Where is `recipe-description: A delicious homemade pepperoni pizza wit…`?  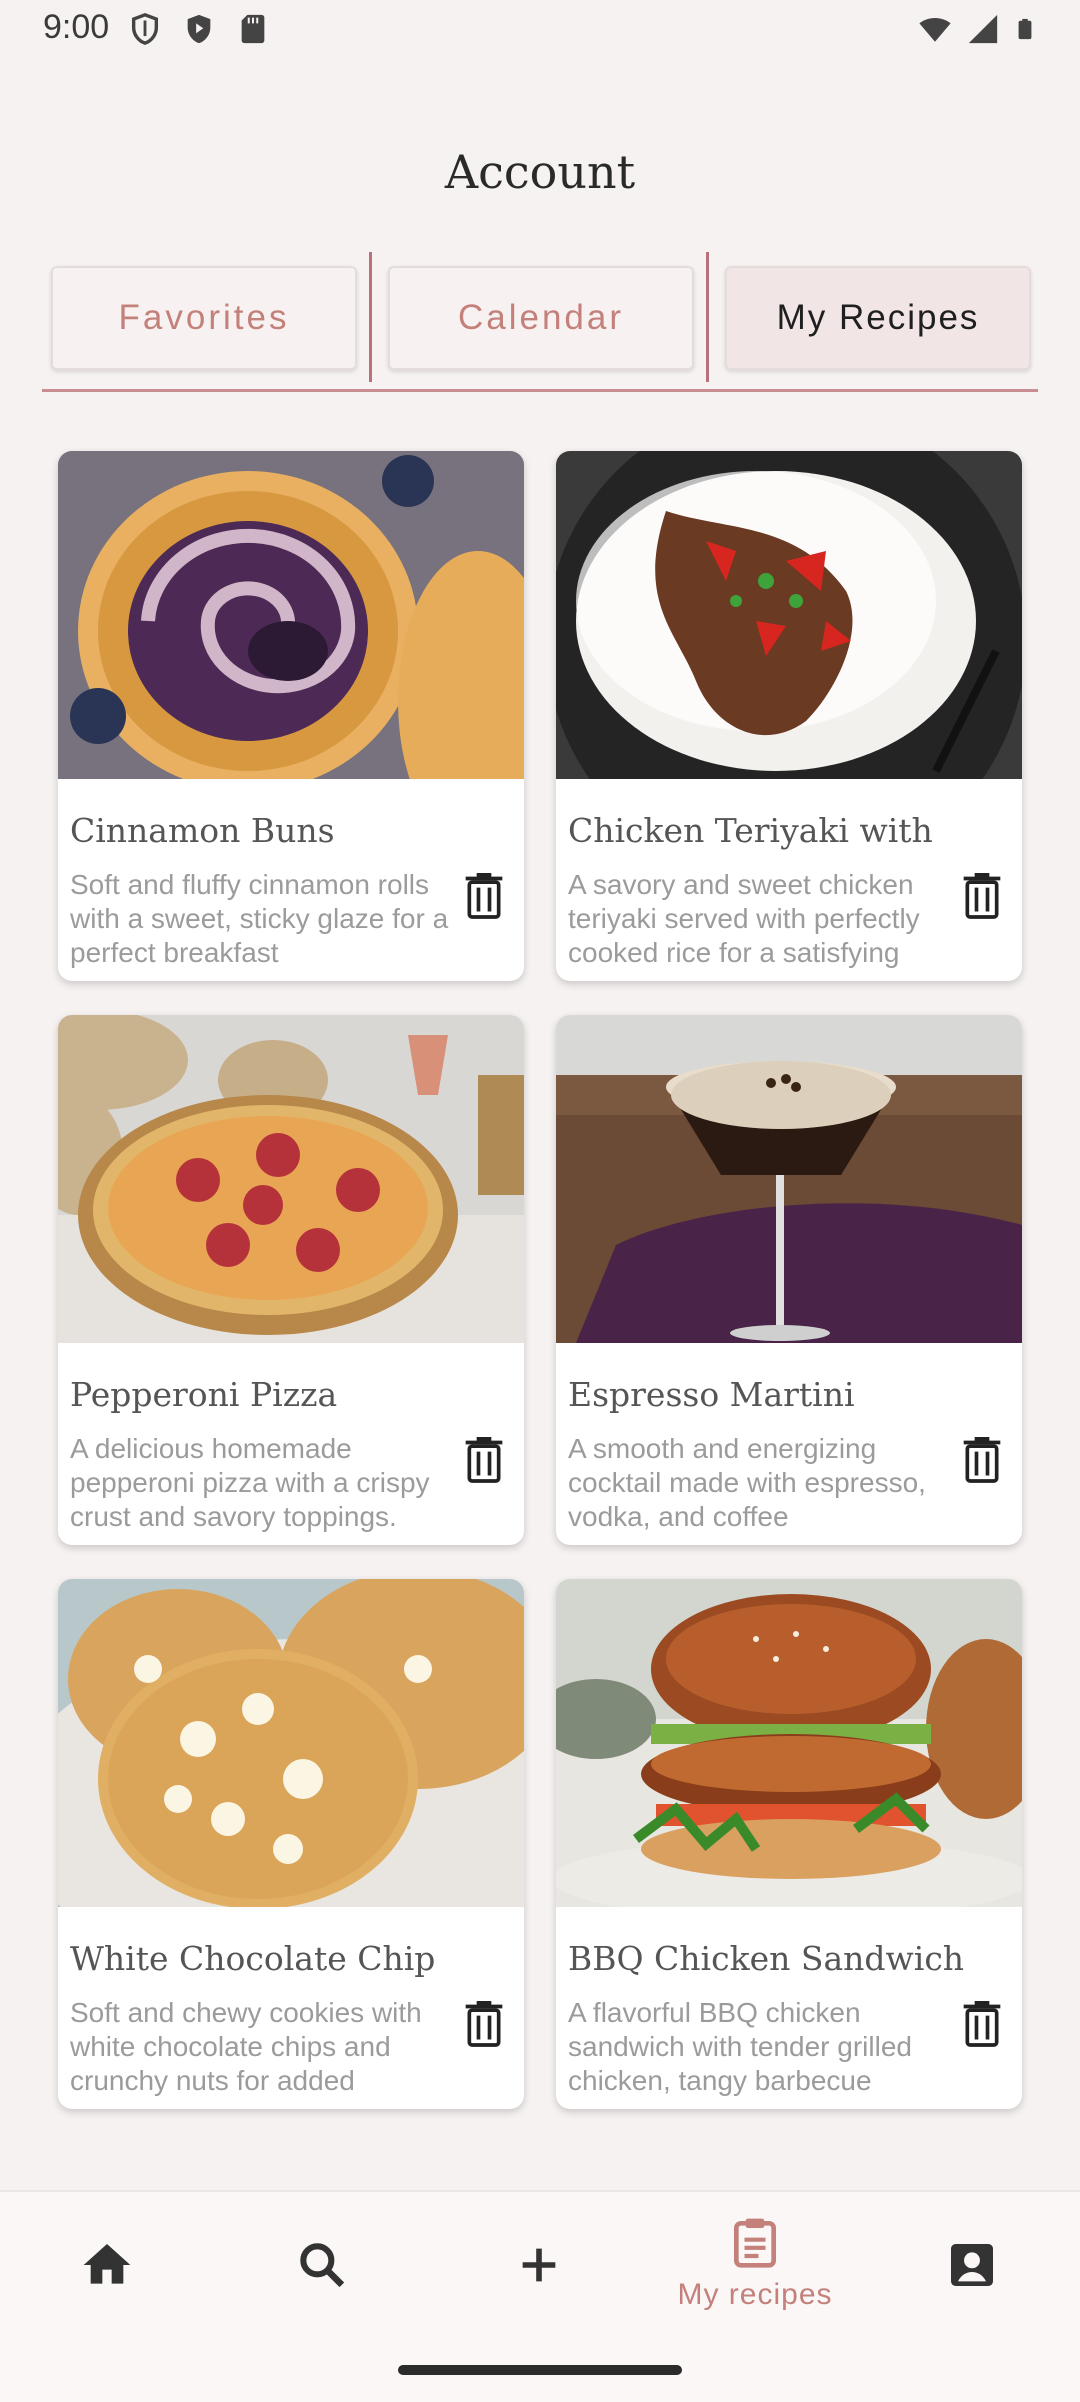
recipe-description: A delicious homemade pepperoni pizza wit… is located at coordinates (250, 1482).